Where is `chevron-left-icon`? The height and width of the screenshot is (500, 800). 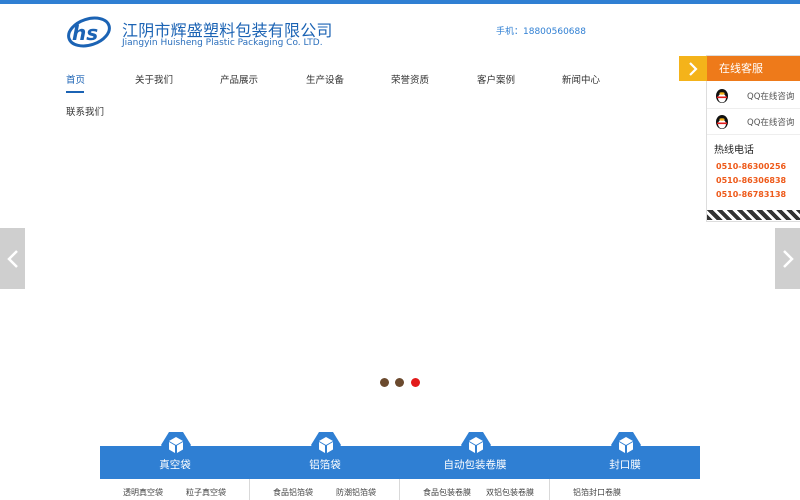 chevron-left-icon is located at coordinates (12, 258).